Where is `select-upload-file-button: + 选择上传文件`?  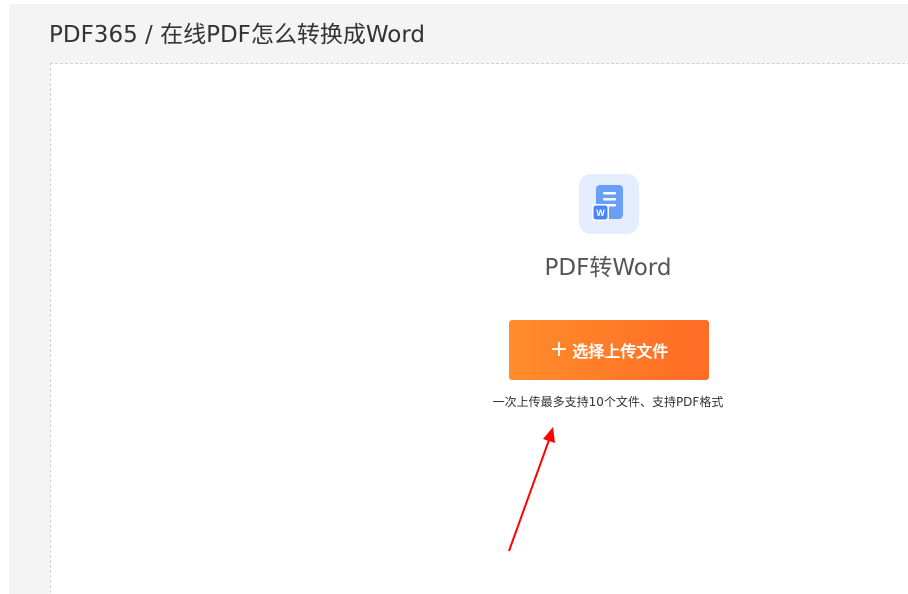 select-upload-file-button: + 选择上传文件 is located at coordinates (609, 350).